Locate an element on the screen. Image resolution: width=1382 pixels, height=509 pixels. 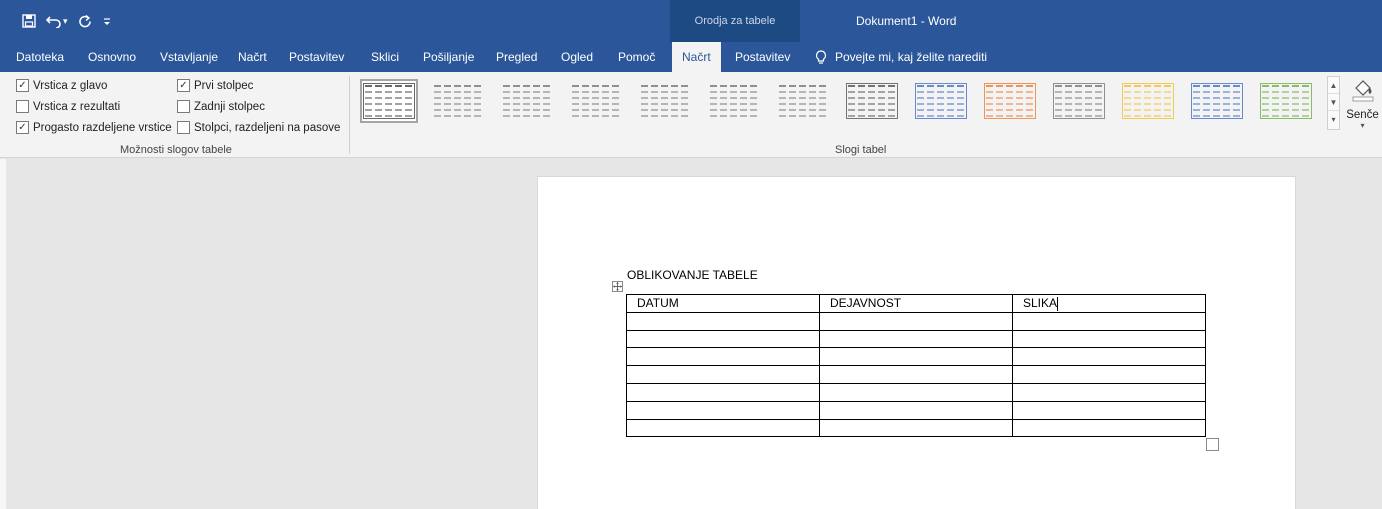
tab-design: Načrt is located at coordinates (252, 57).